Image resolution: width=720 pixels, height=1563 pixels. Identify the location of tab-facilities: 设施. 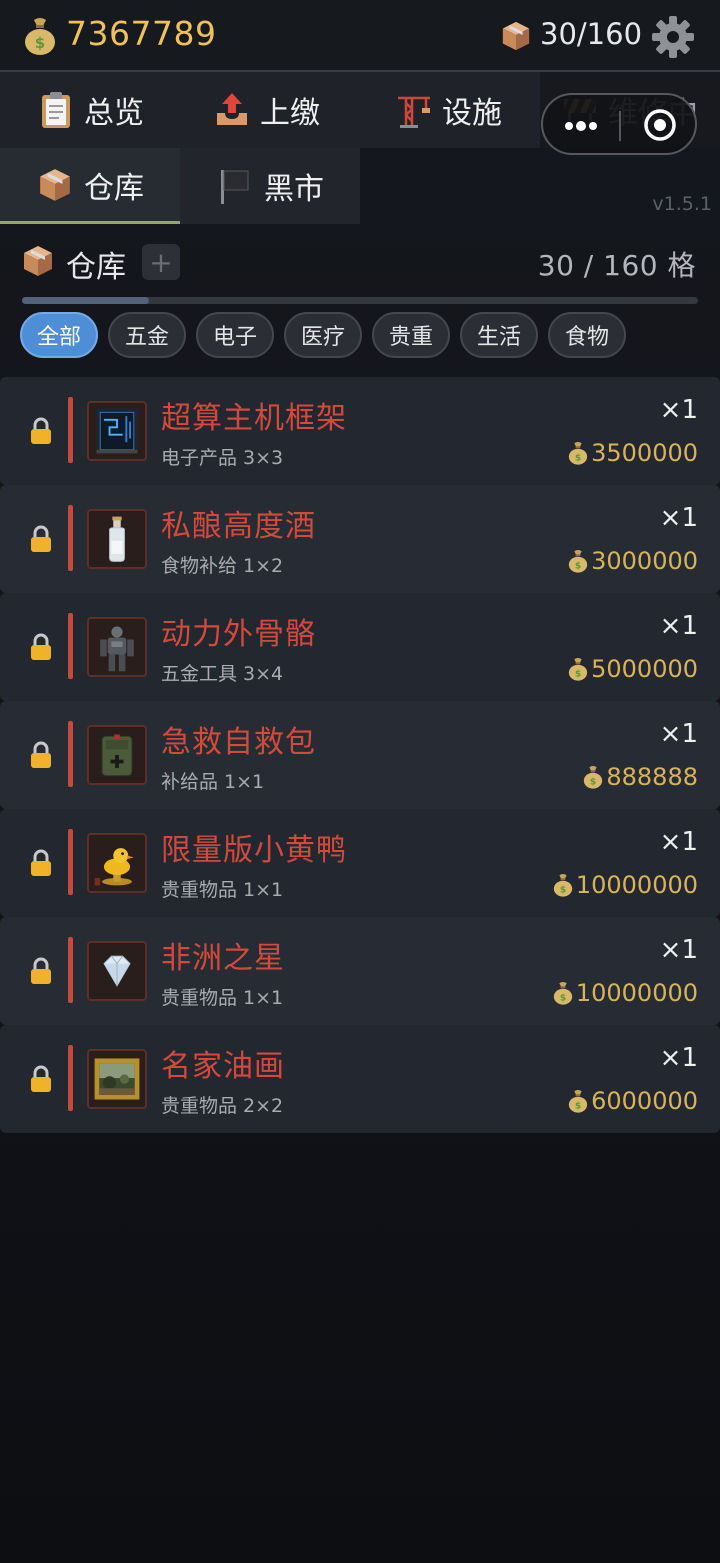
(450, 110).